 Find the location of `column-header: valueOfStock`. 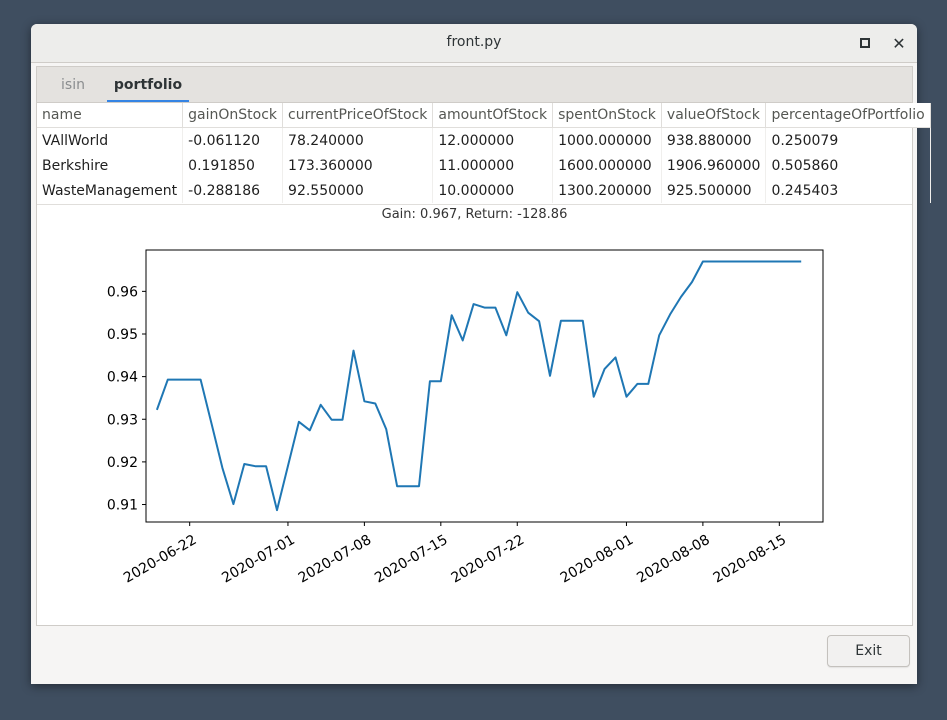

column-header: valueOfStock is located at coordinates (714, 115).